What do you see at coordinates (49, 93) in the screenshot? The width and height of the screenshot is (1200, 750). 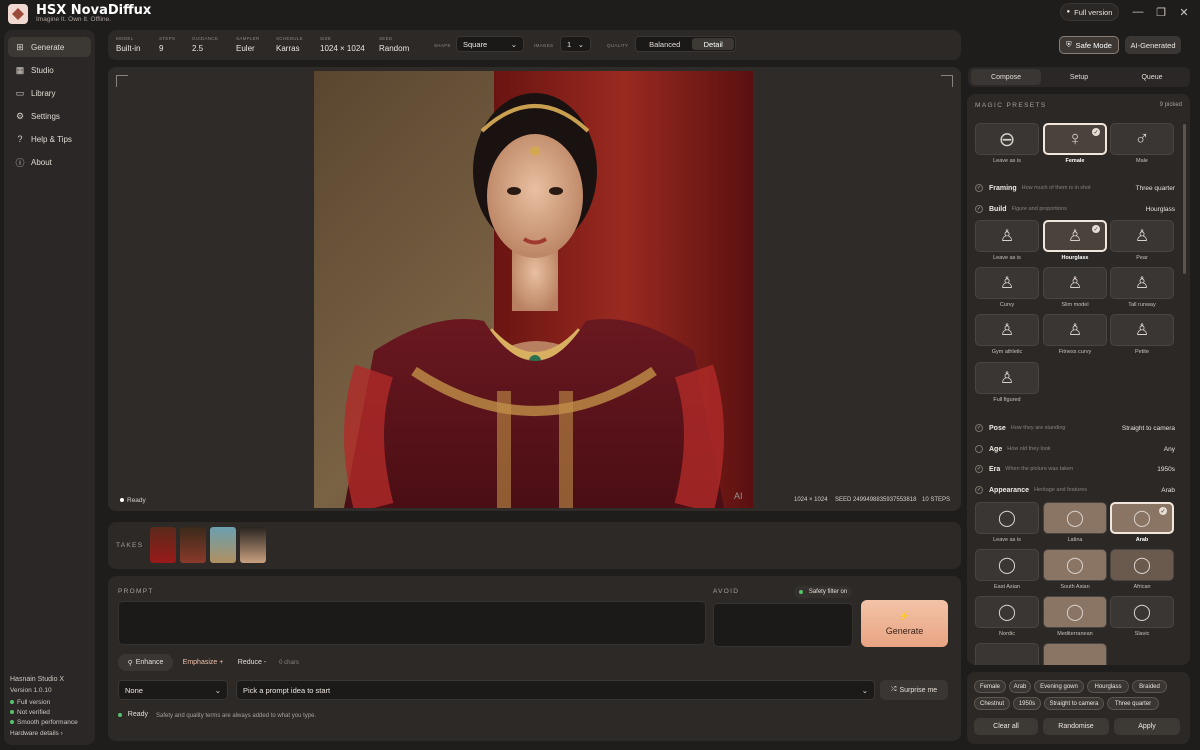 I see `nav-library: ▭ Library` at bounding box center [49, 93].